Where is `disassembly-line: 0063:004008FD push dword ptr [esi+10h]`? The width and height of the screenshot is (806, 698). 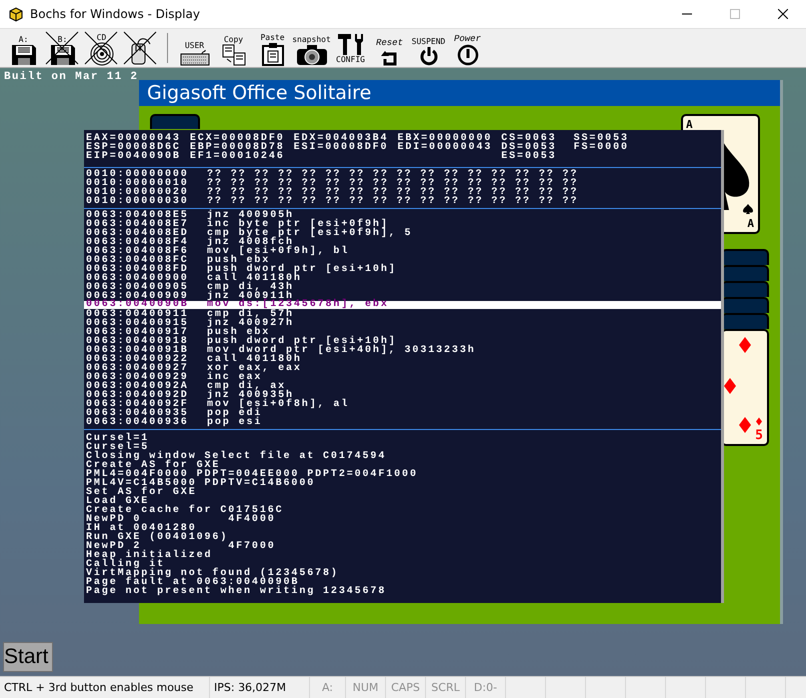 disassembly-line: 0063:004008FD push dword ptr [esi+10h] is located at coordinates (402, 269).